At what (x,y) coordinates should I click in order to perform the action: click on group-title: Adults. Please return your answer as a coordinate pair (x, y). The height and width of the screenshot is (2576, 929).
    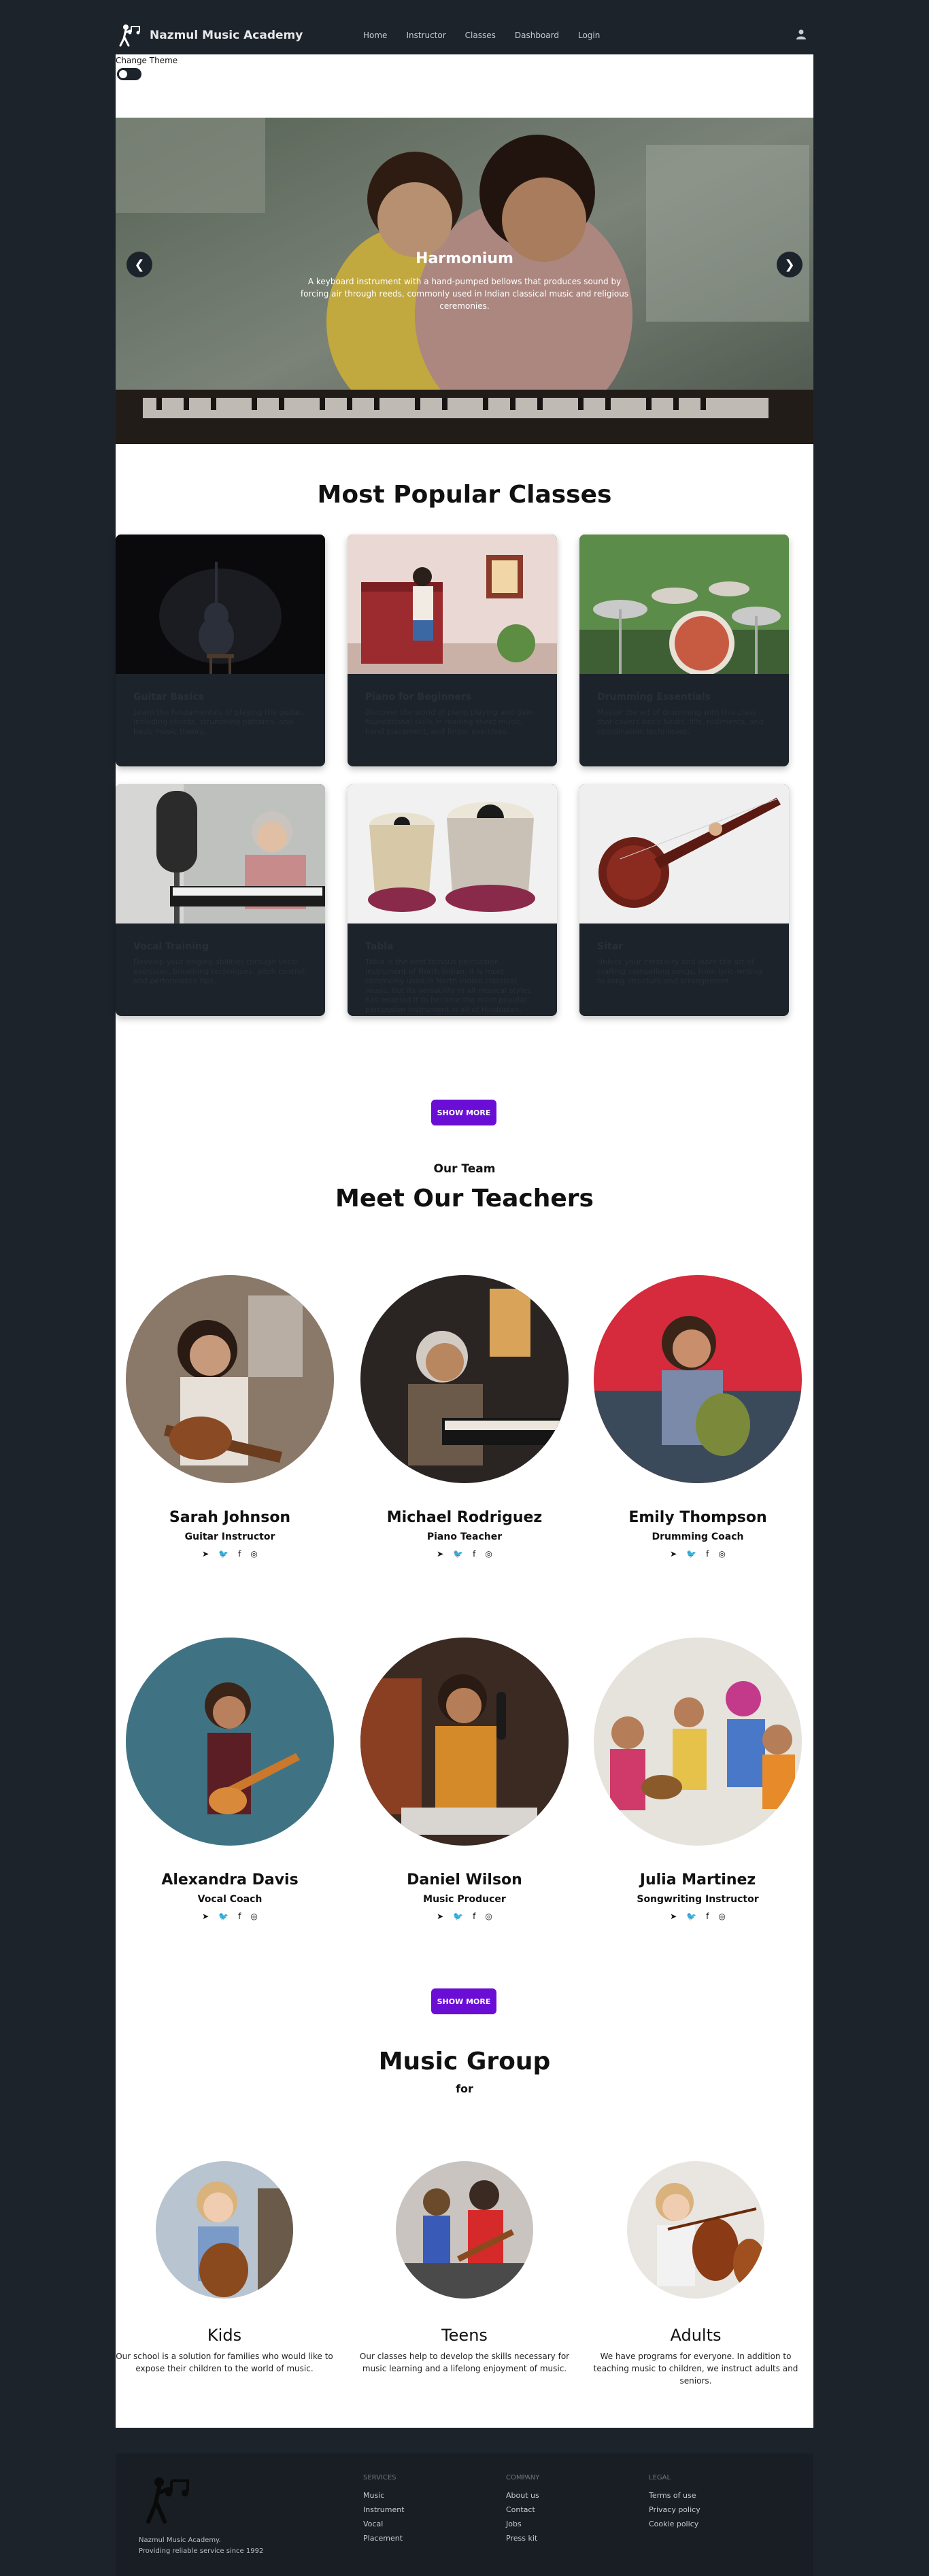
    Looking at the image, I should click on (696, 2335).